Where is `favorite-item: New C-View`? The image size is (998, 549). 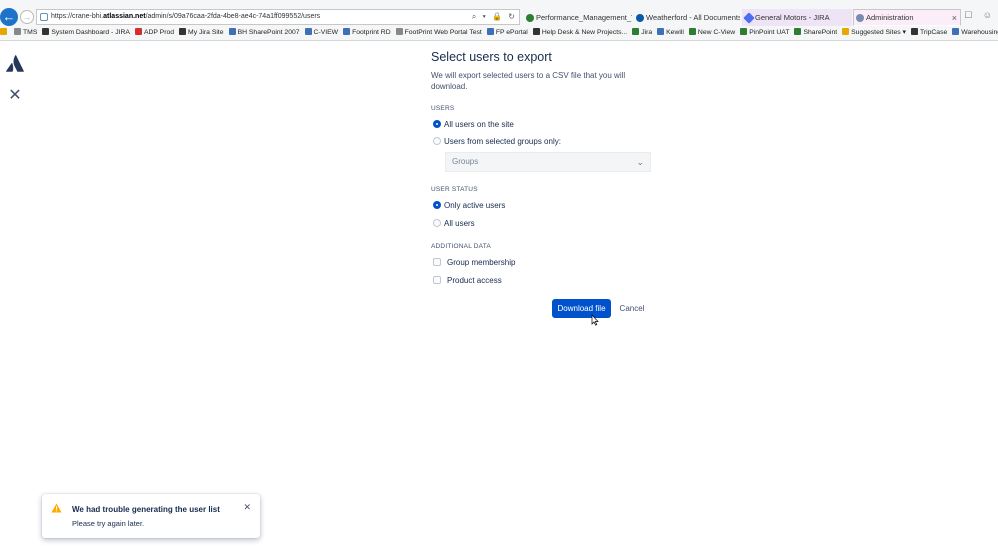
favorite-item: New C-View is located at coordinates (711, 33).